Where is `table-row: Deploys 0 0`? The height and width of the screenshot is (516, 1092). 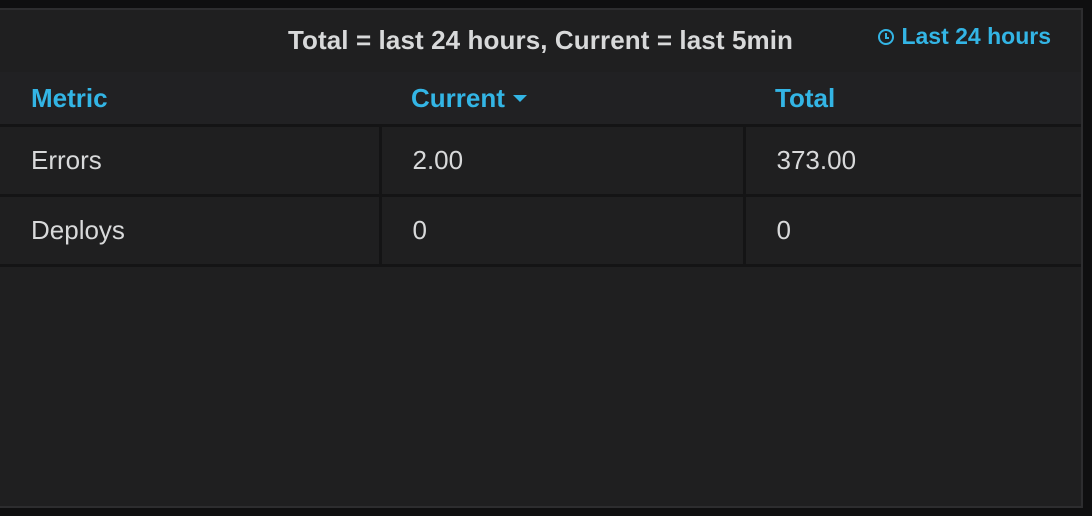 table-row: Deploys 0 0 is located at coordinates (540, 231).